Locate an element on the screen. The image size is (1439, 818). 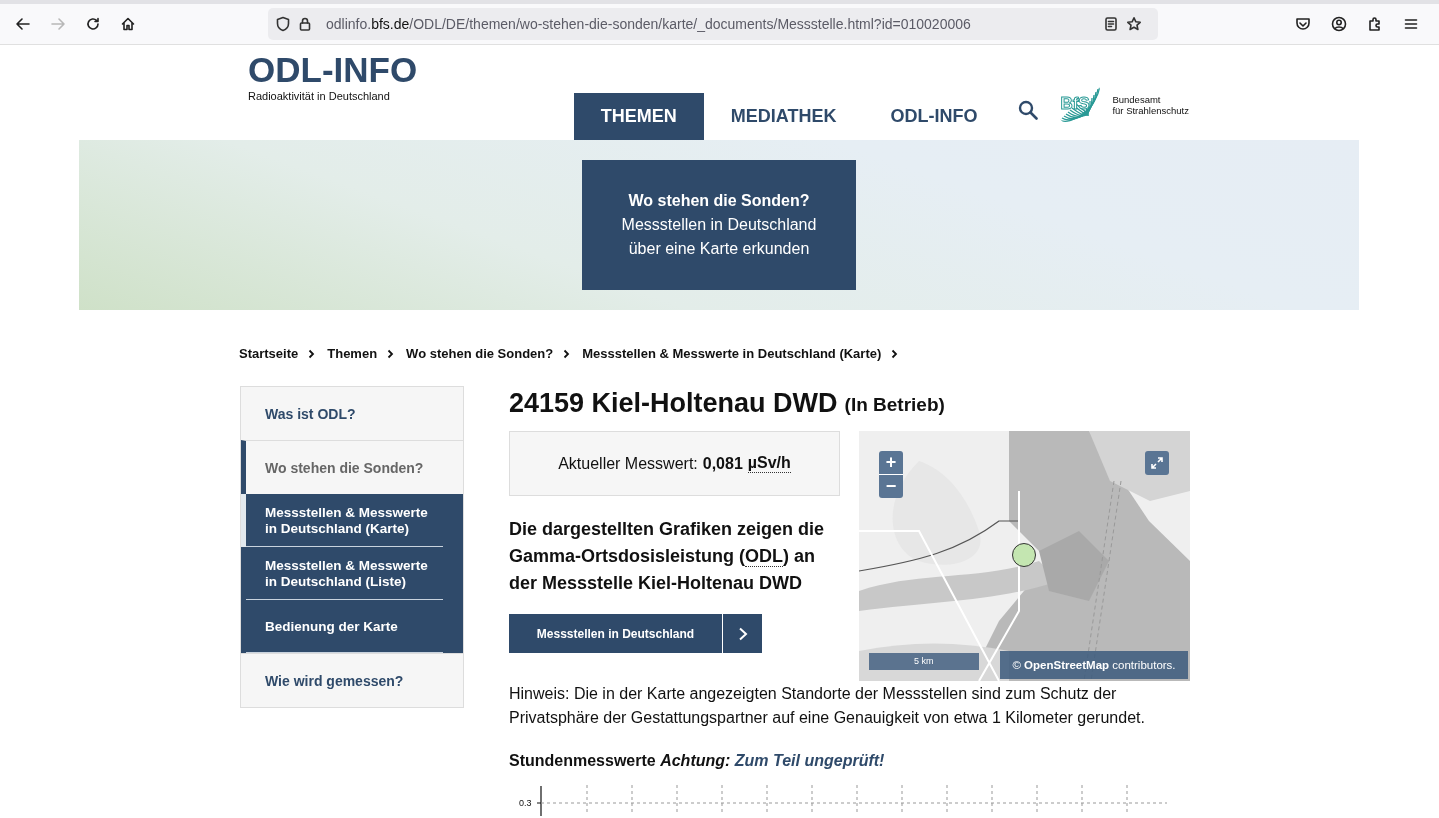
search-icon is located at coordinates (1028, 110).